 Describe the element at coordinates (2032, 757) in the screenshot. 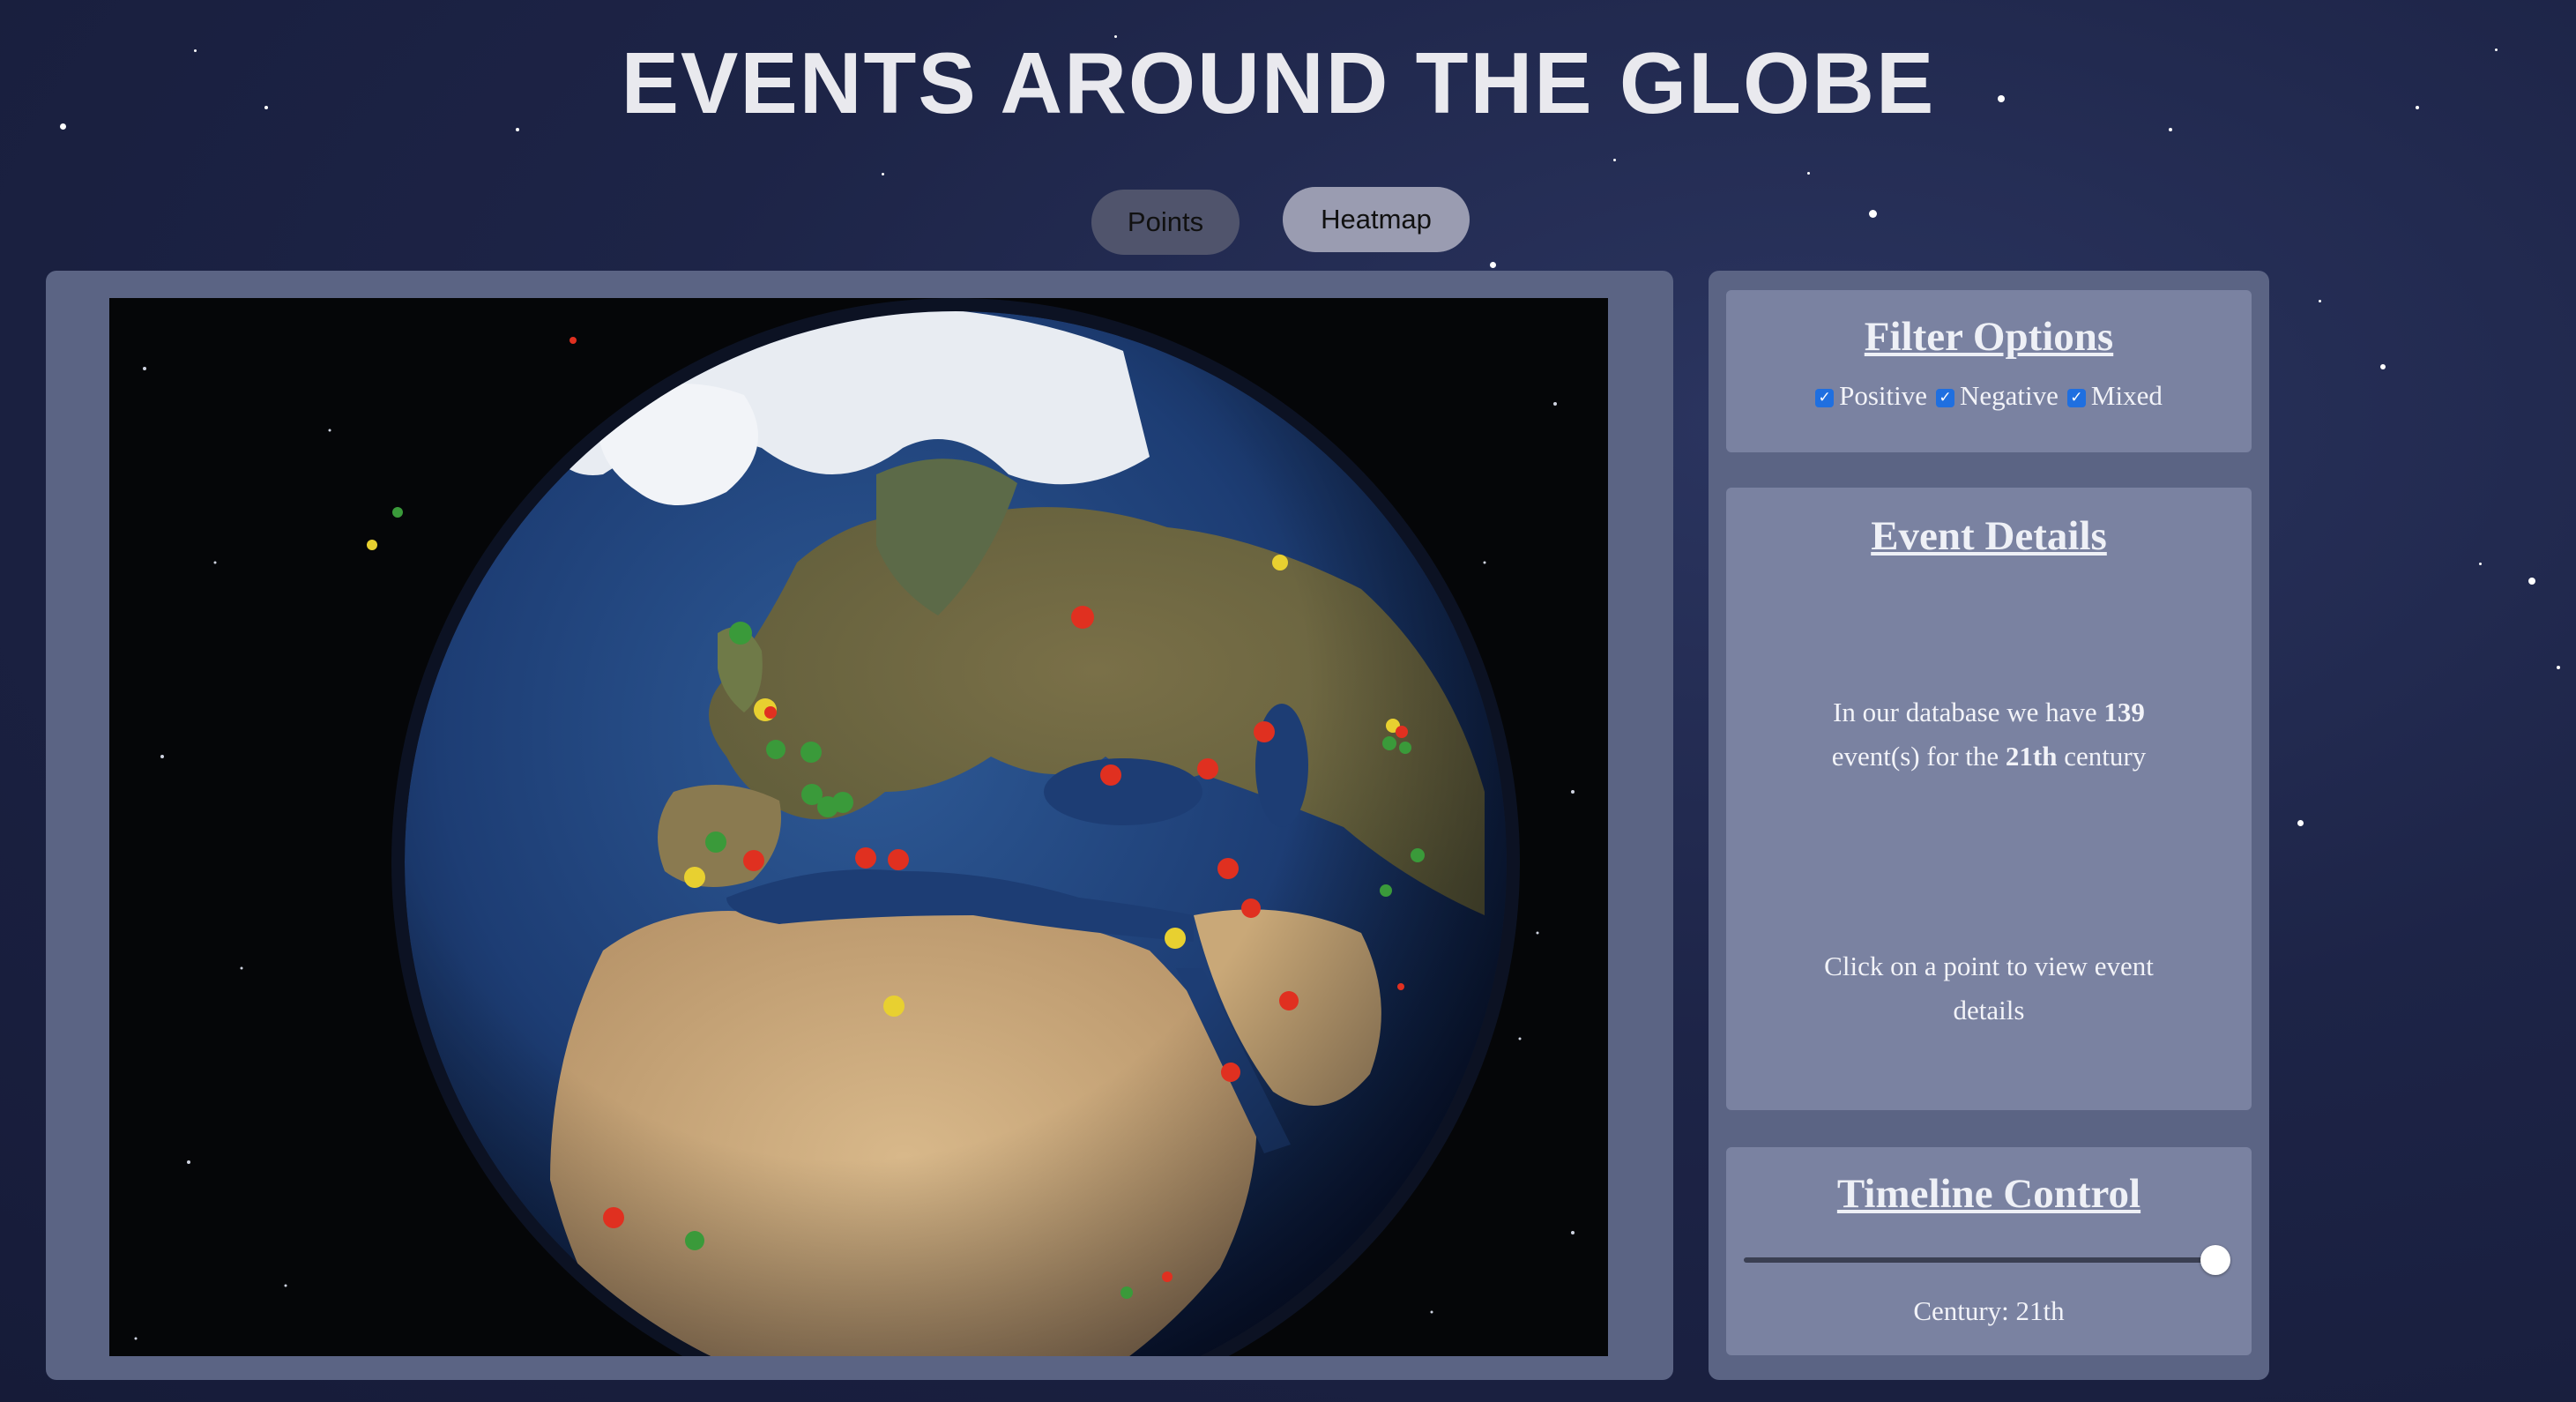

I see `summary-century: 21th` at that location.